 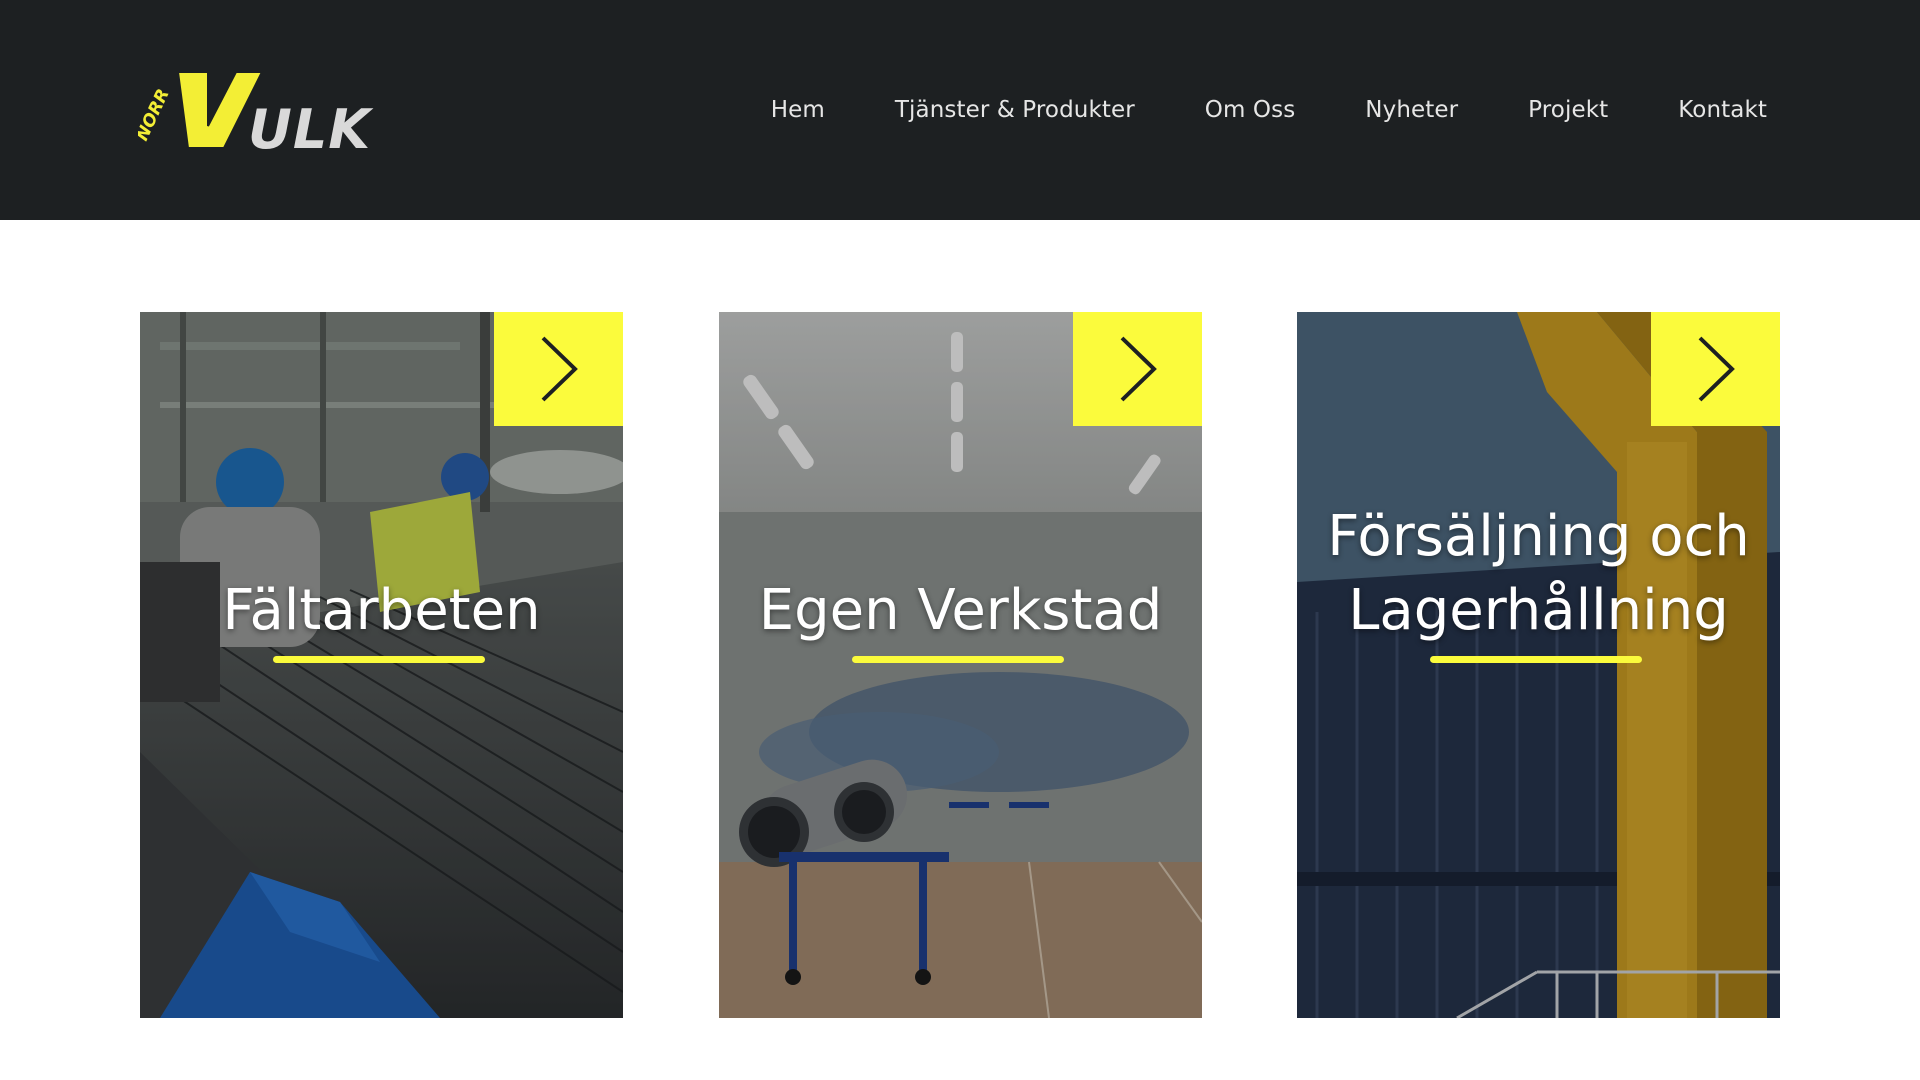 What do you see at coordinates (1538, 574) in the screenshot?
I see `card-title: Försäljning och Lagerhållning` at bounding box center [1538, 574].